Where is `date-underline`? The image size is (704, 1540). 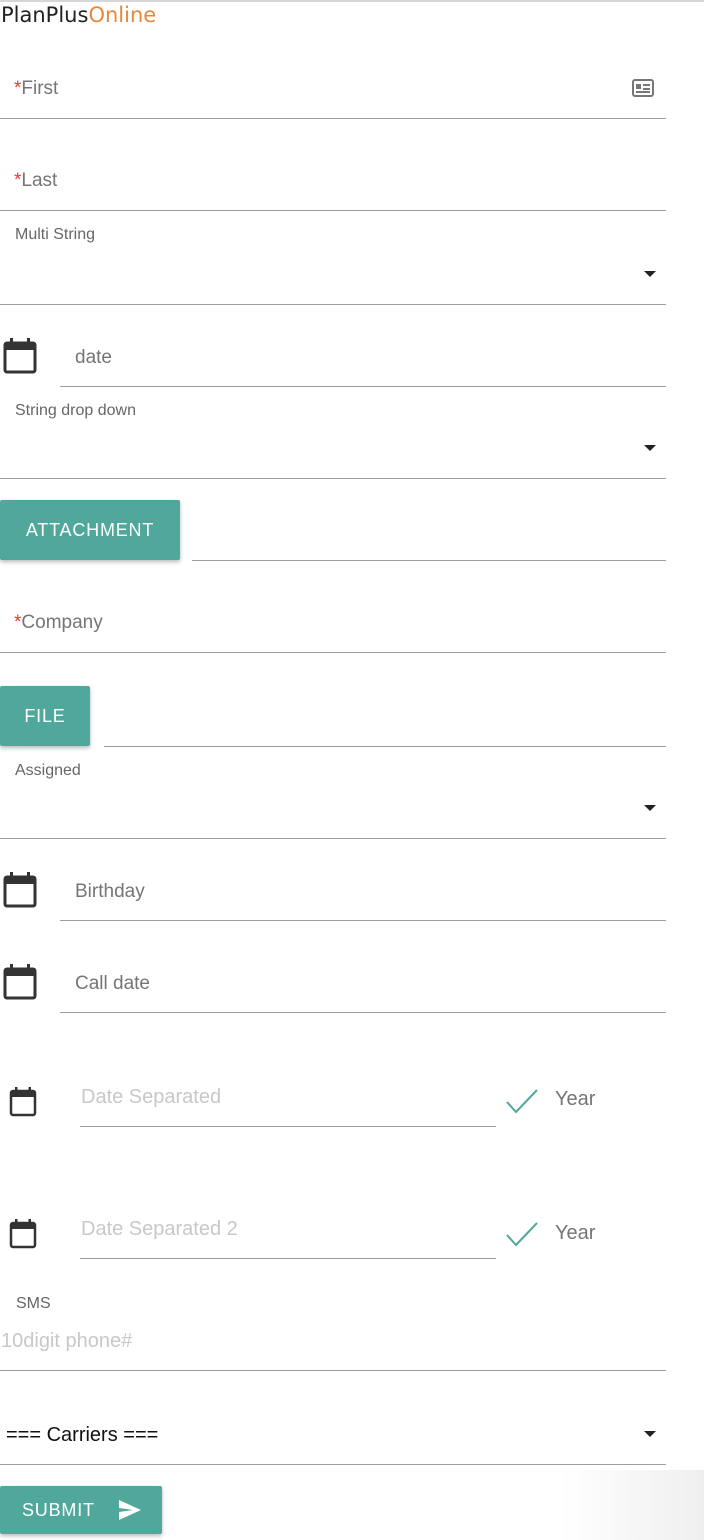
date-underline is located at coordinates (363, 386).